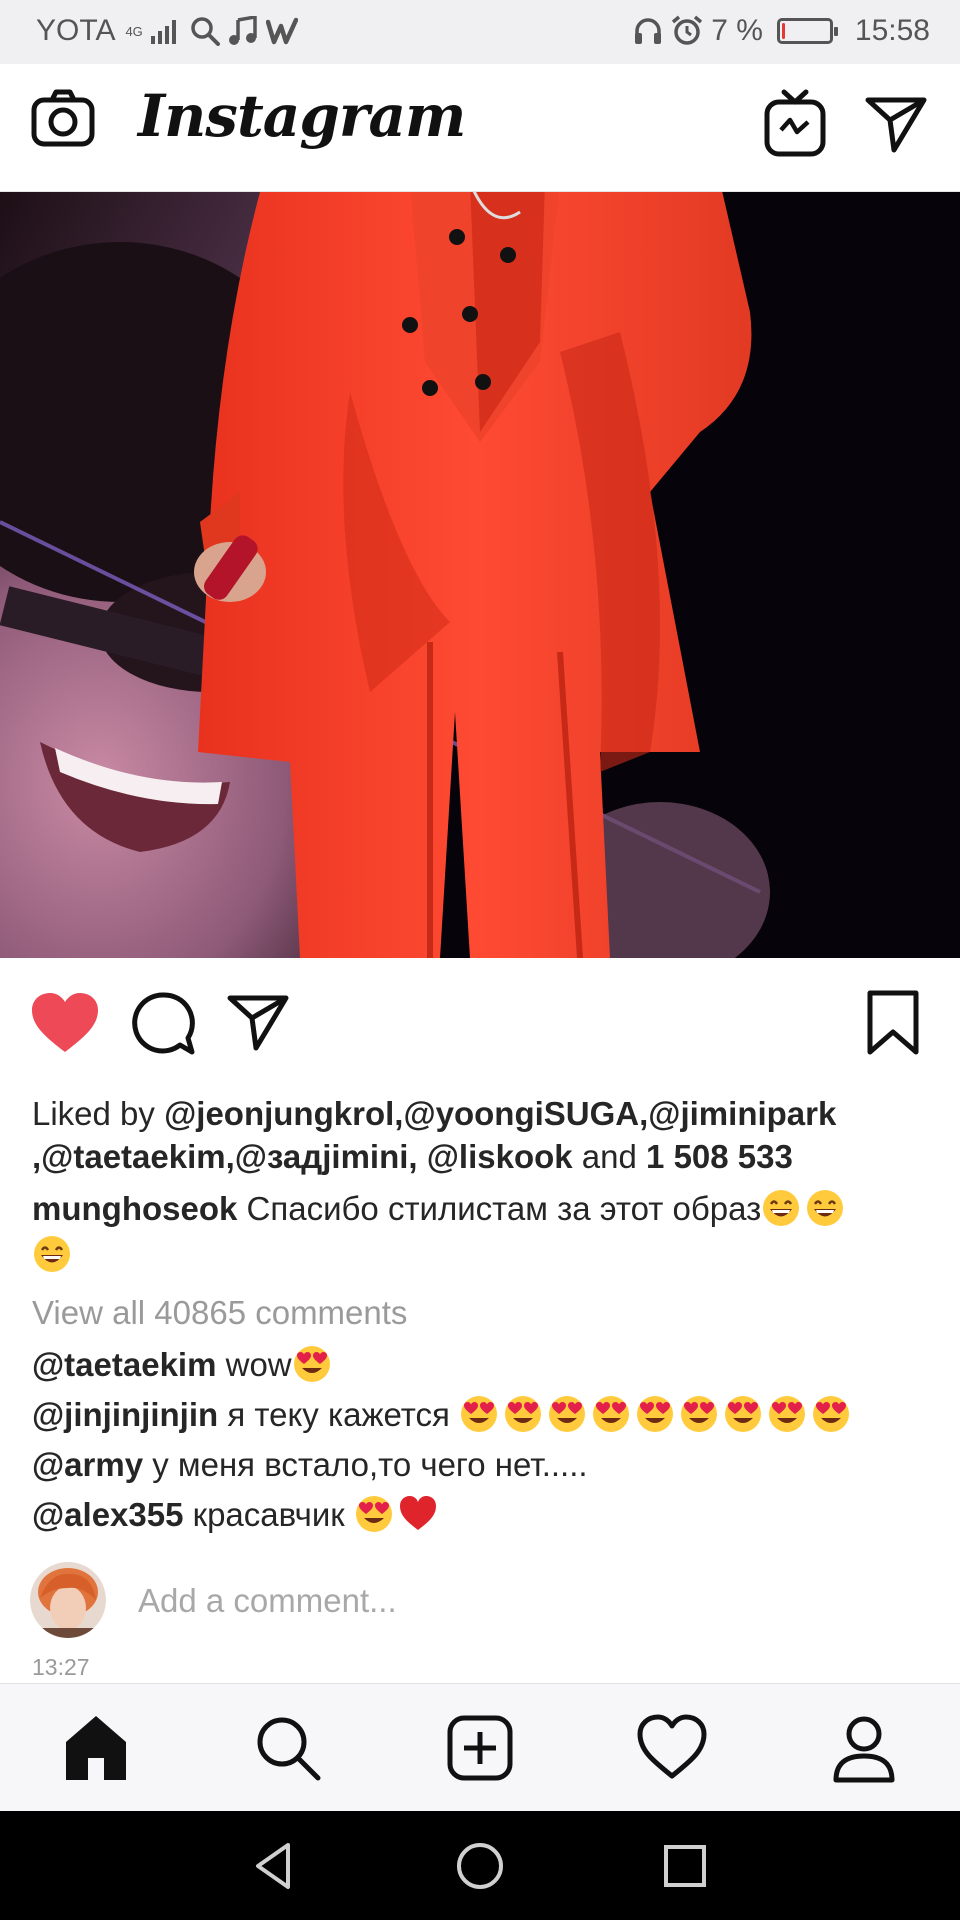 The image size is (960, 1920). I want to click on comment-username: @jinjinjinjin, so click(125, 1414).